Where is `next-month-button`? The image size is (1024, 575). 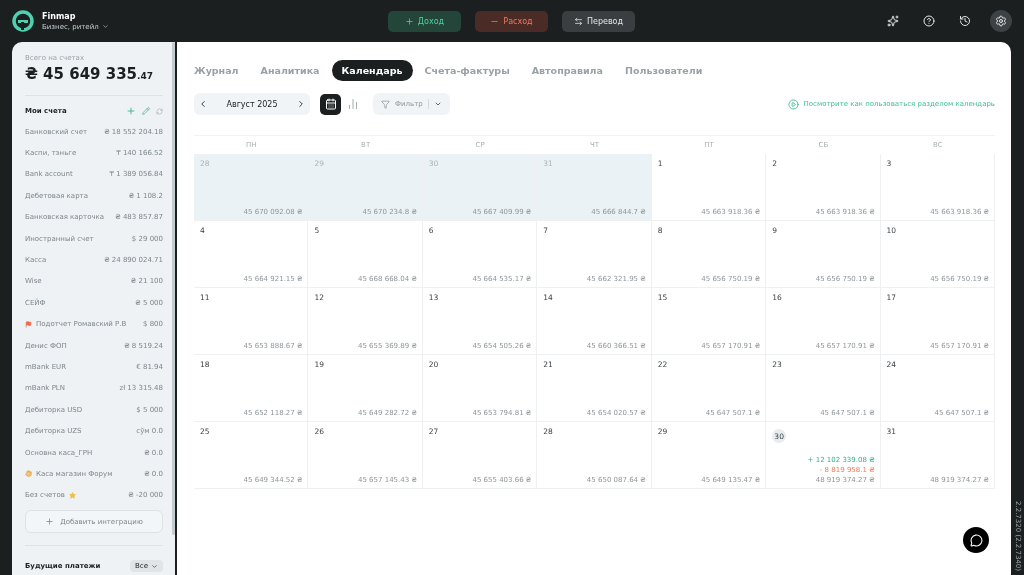 next-month-button is located at coordinates (301, 104).